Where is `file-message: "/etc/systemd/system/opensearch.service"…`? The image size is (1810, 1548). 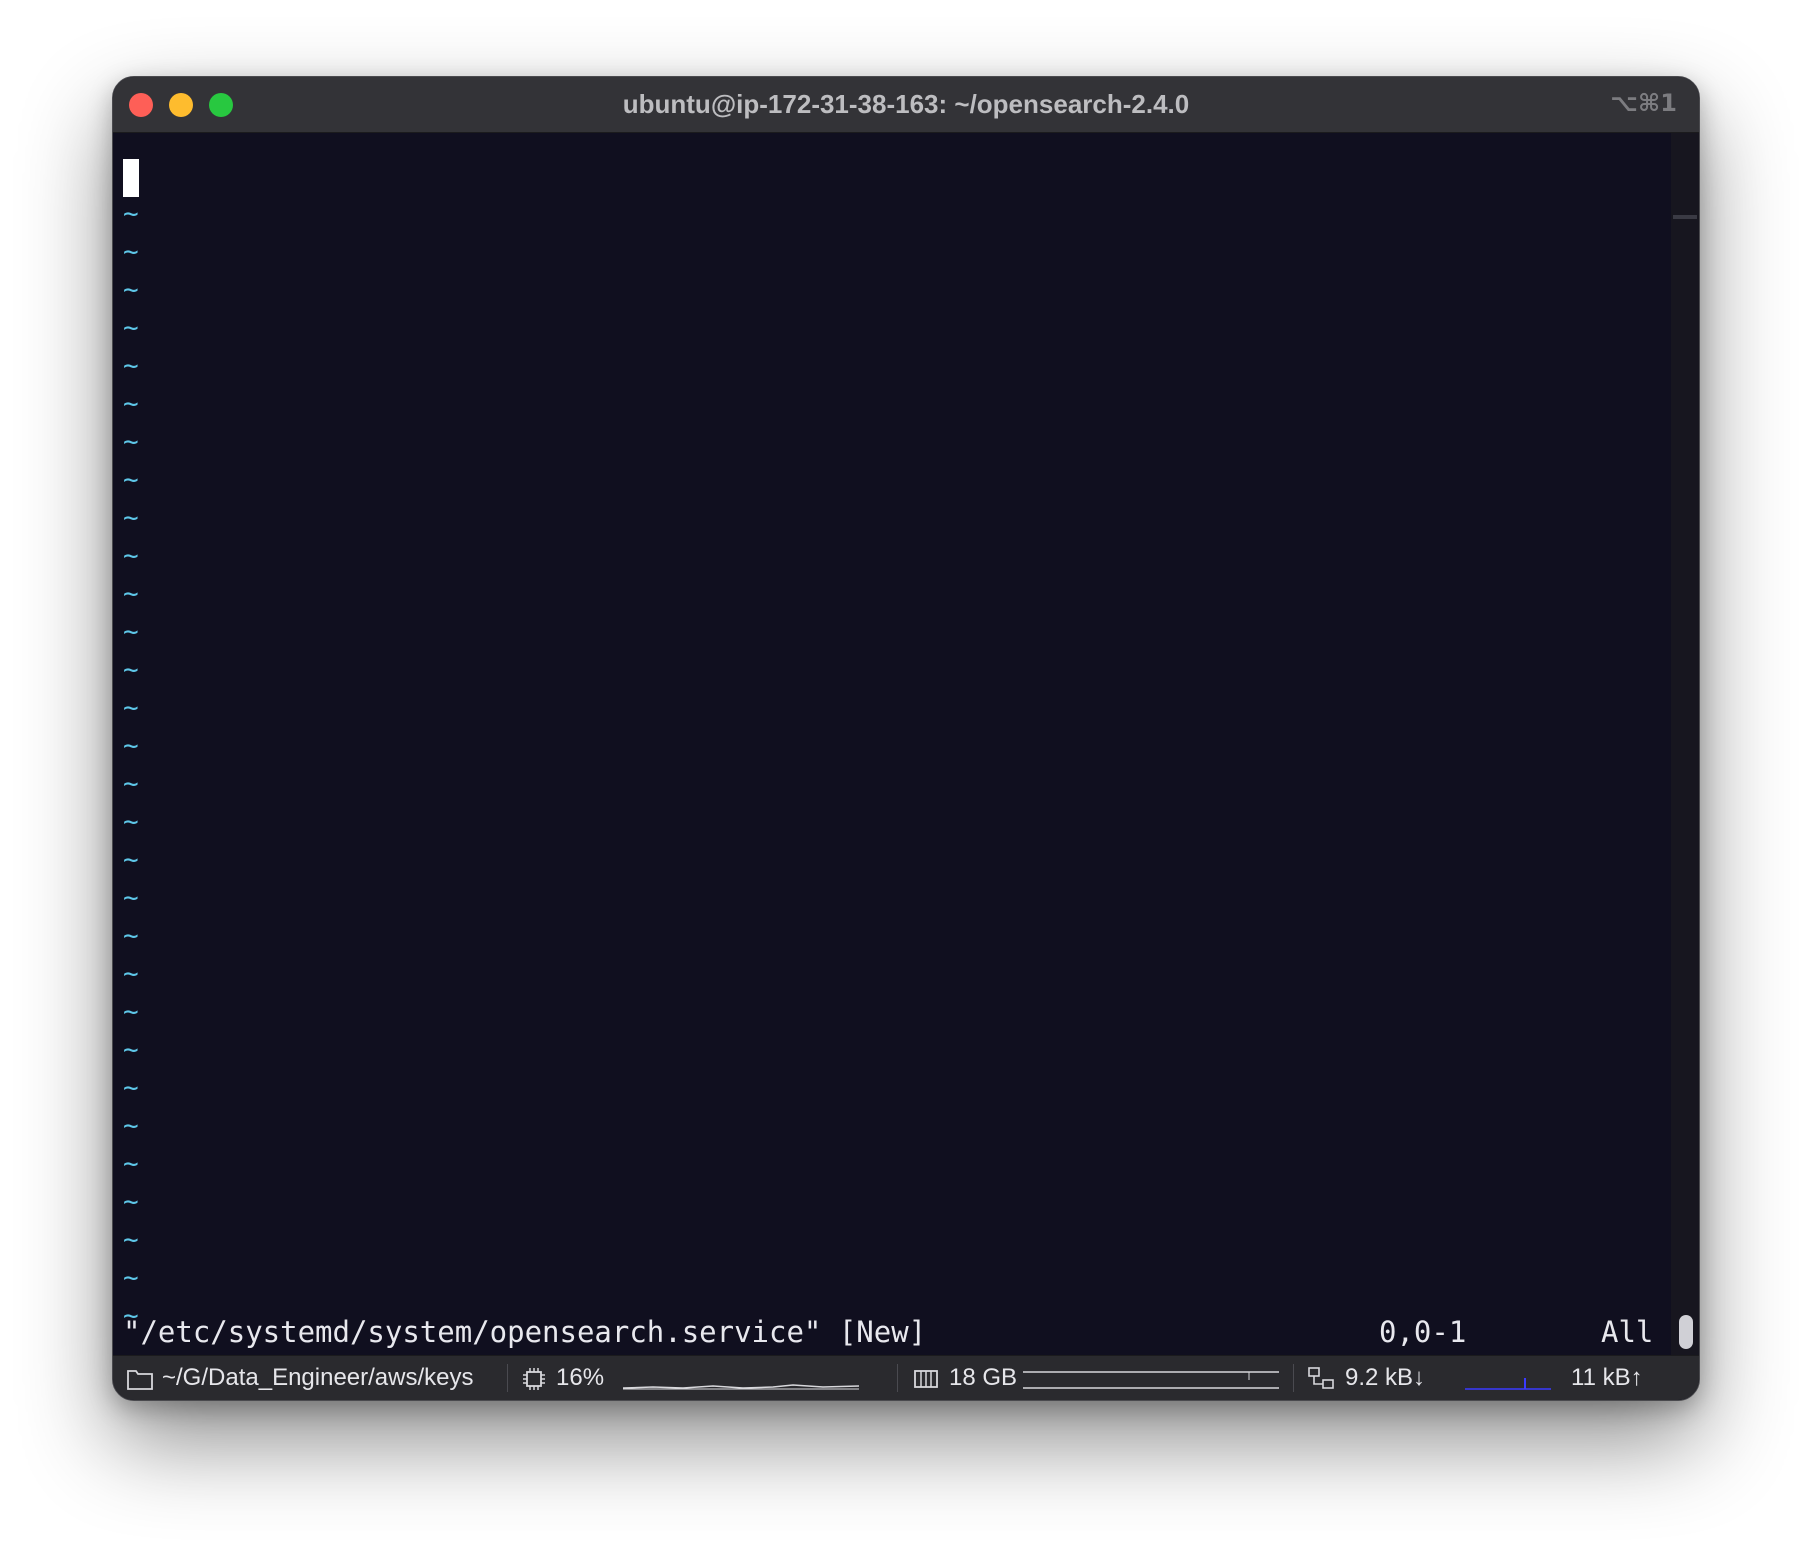
file-message: "/etc/systemd/system/opensearch.service"… is located at coordinates (525, 1332).